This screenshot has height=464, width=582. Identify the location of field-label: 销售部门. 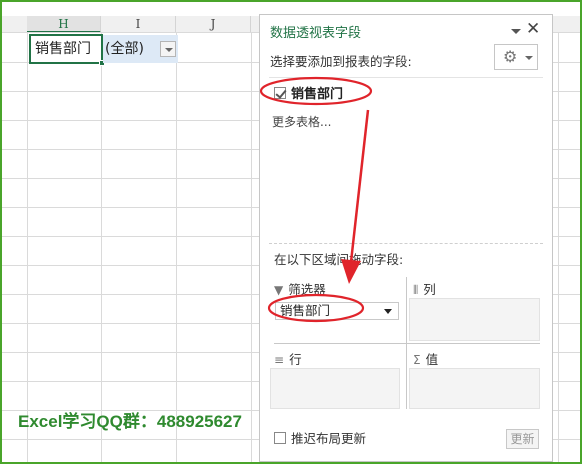
(317, 94).